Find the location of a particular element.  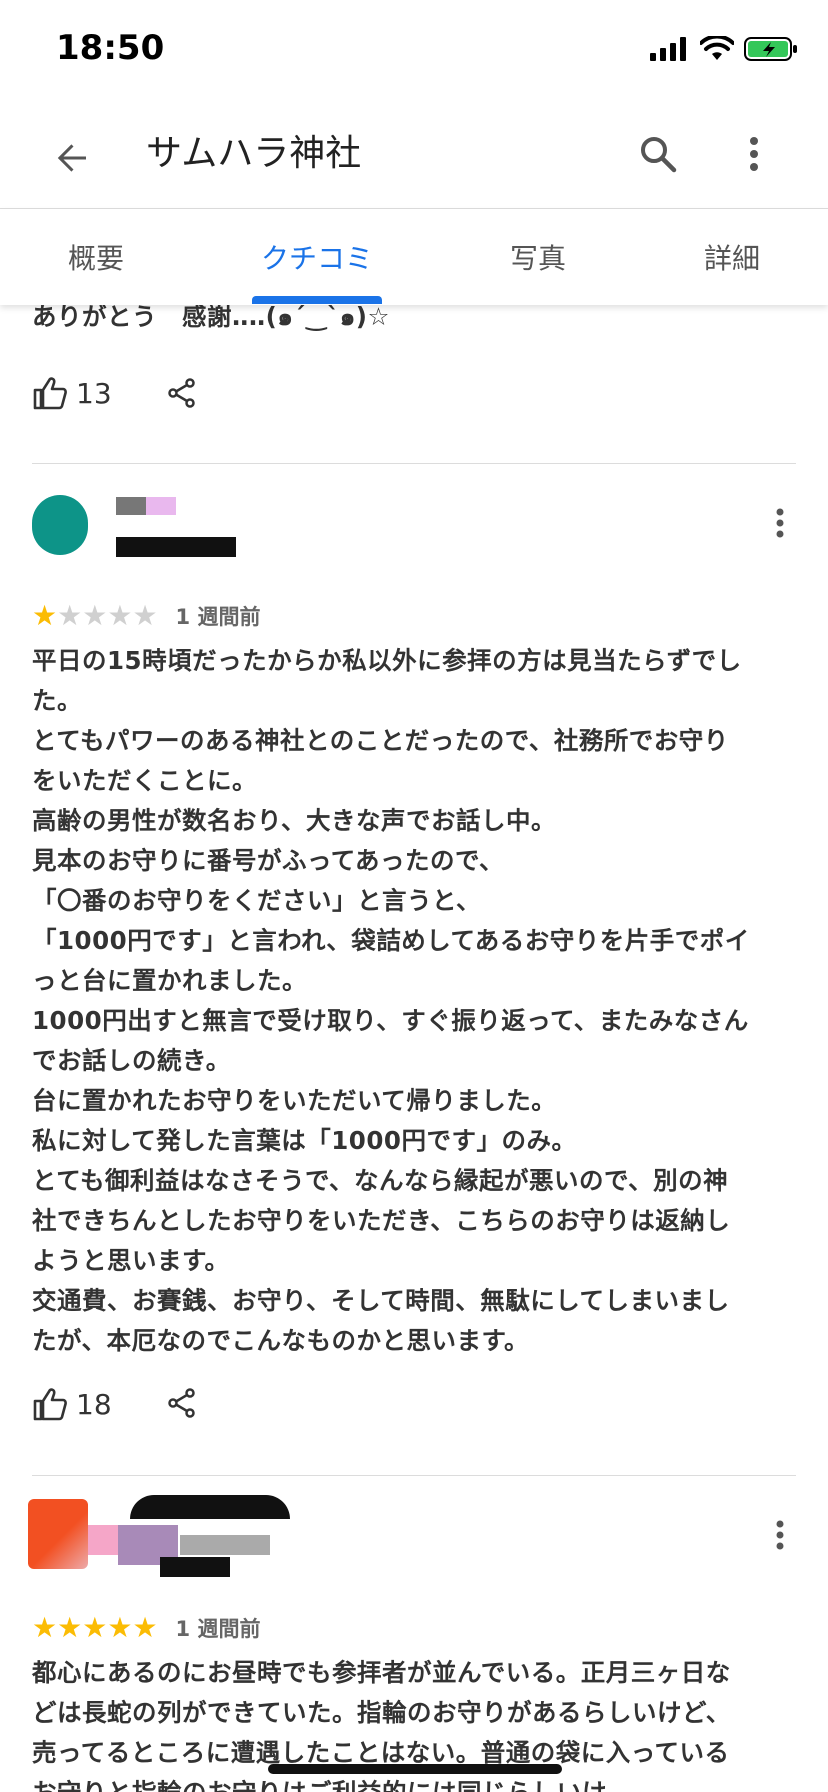

tab-photos: 写真 is located at coordinates (538, 257).